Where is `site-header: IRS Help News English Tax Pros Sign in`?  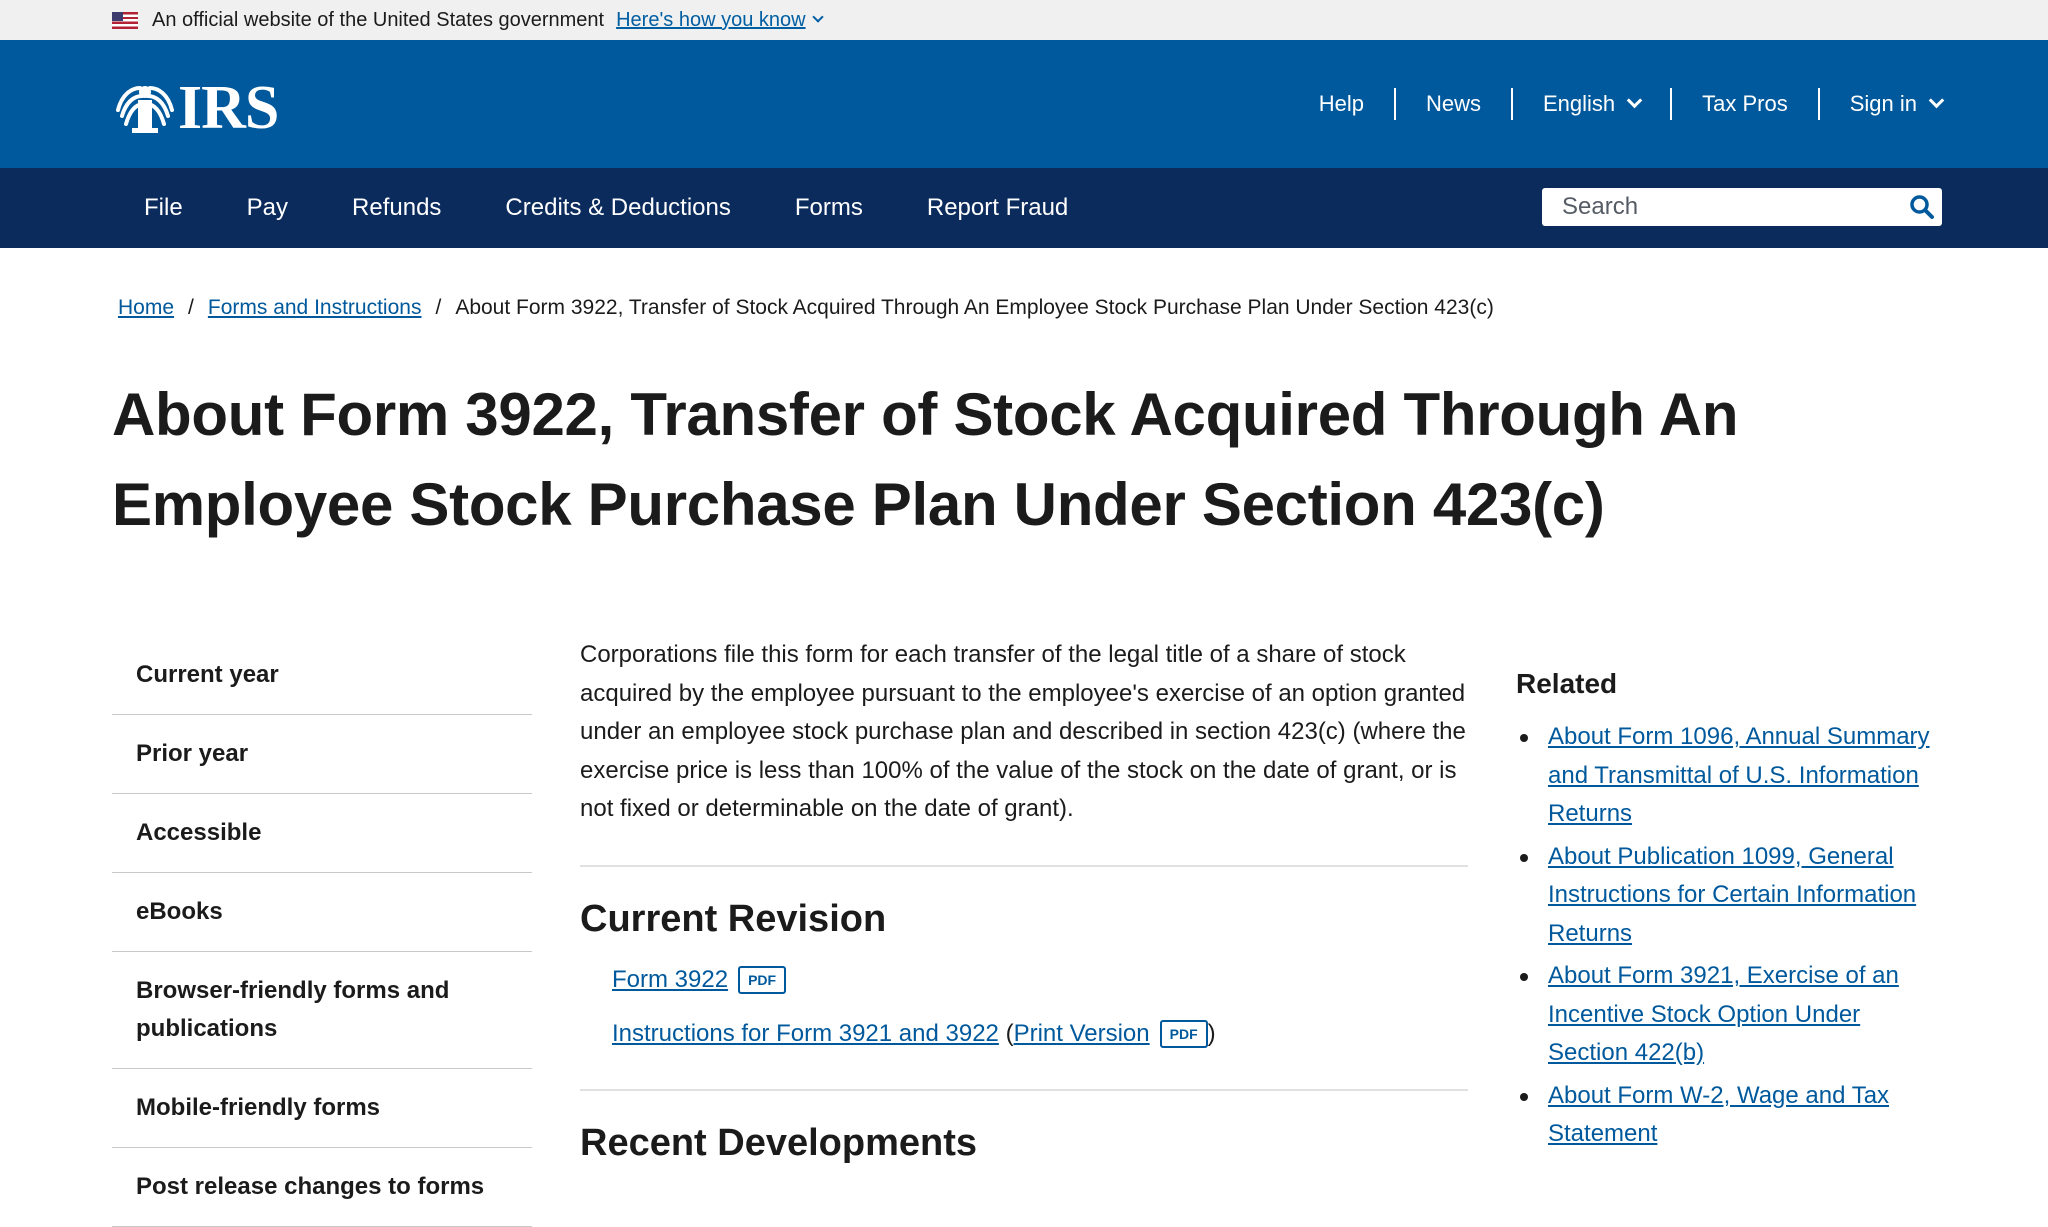
site-header: IRS Help News English Tax Pros Sign in is located at coordinates (1024, 104).